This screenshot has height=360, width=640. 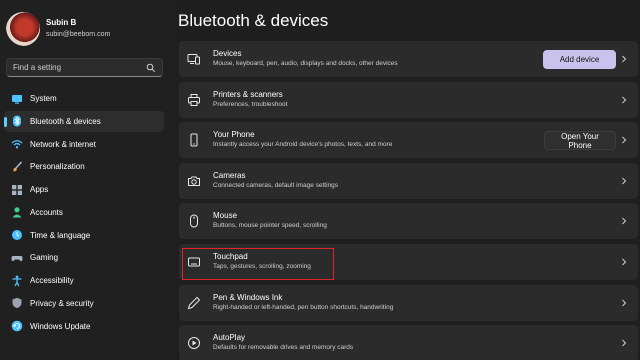 I want to click on sidebar-item-label: Accounts, so click(x=46, y=212).